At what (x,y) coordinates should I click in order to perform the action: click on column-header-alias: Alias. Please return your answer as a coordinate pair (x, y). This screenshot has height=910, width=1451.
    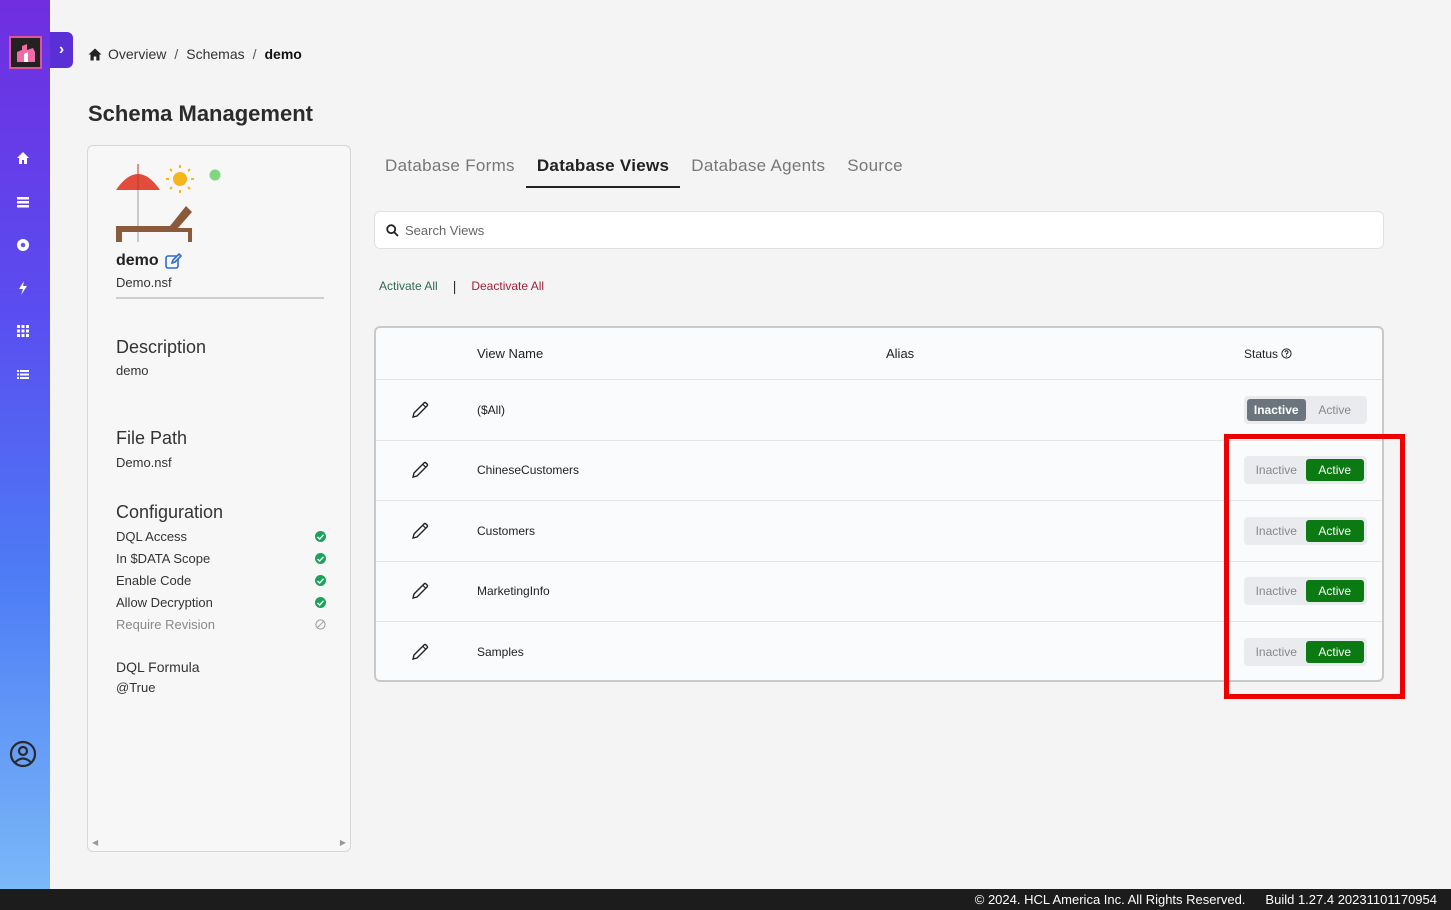
    Looking at the image, I should click on (900, 353).